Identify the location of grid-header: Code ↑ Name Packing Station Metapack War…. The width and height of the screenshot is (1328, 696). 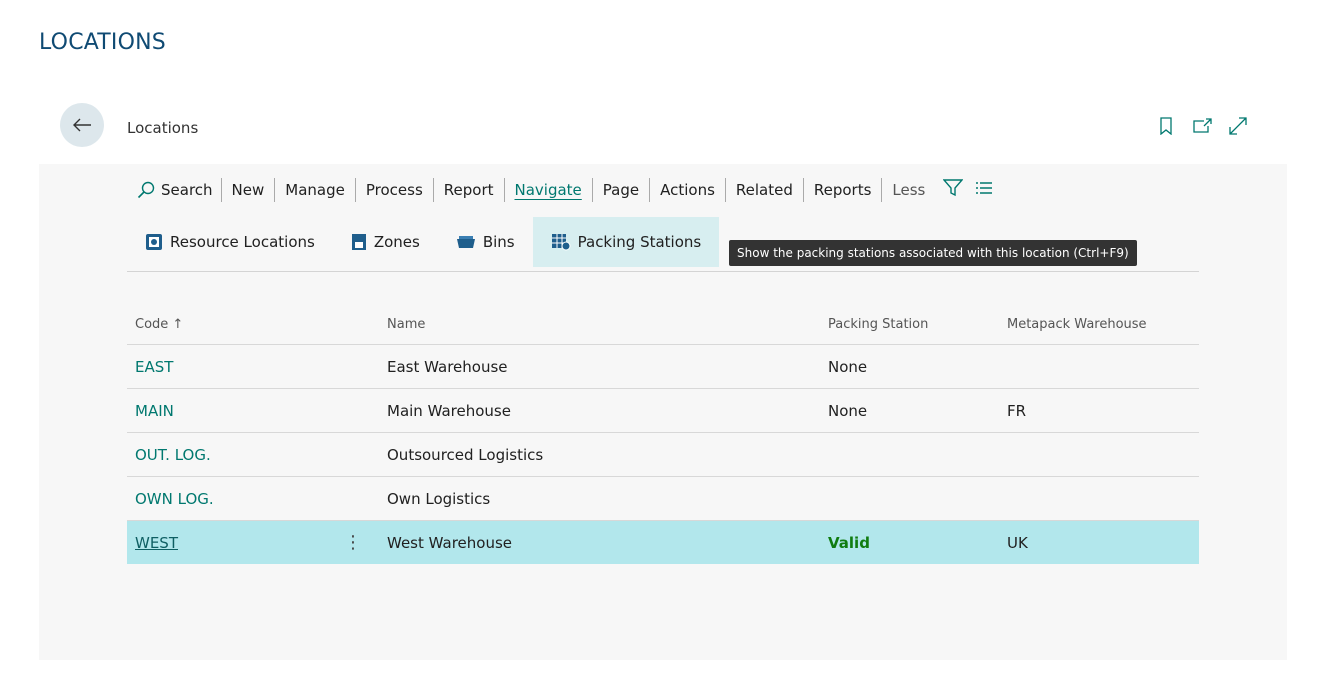
(663, 324).